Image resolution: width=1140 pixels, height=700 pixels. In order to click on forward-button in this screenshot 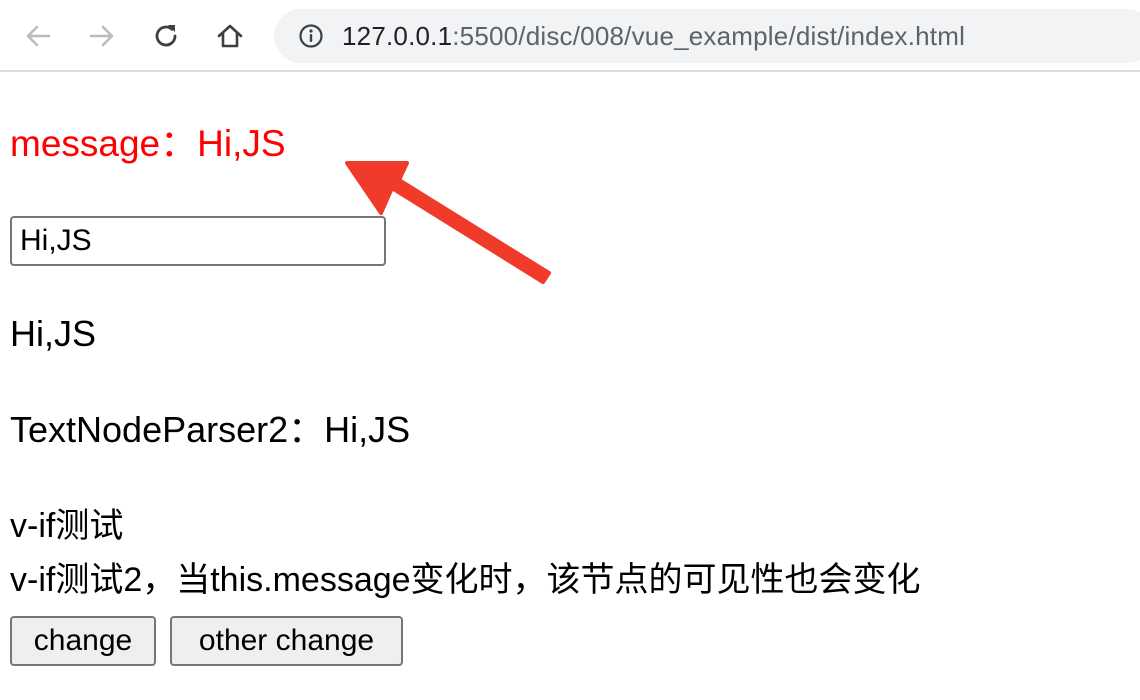, I will do `click(102, 36)`.